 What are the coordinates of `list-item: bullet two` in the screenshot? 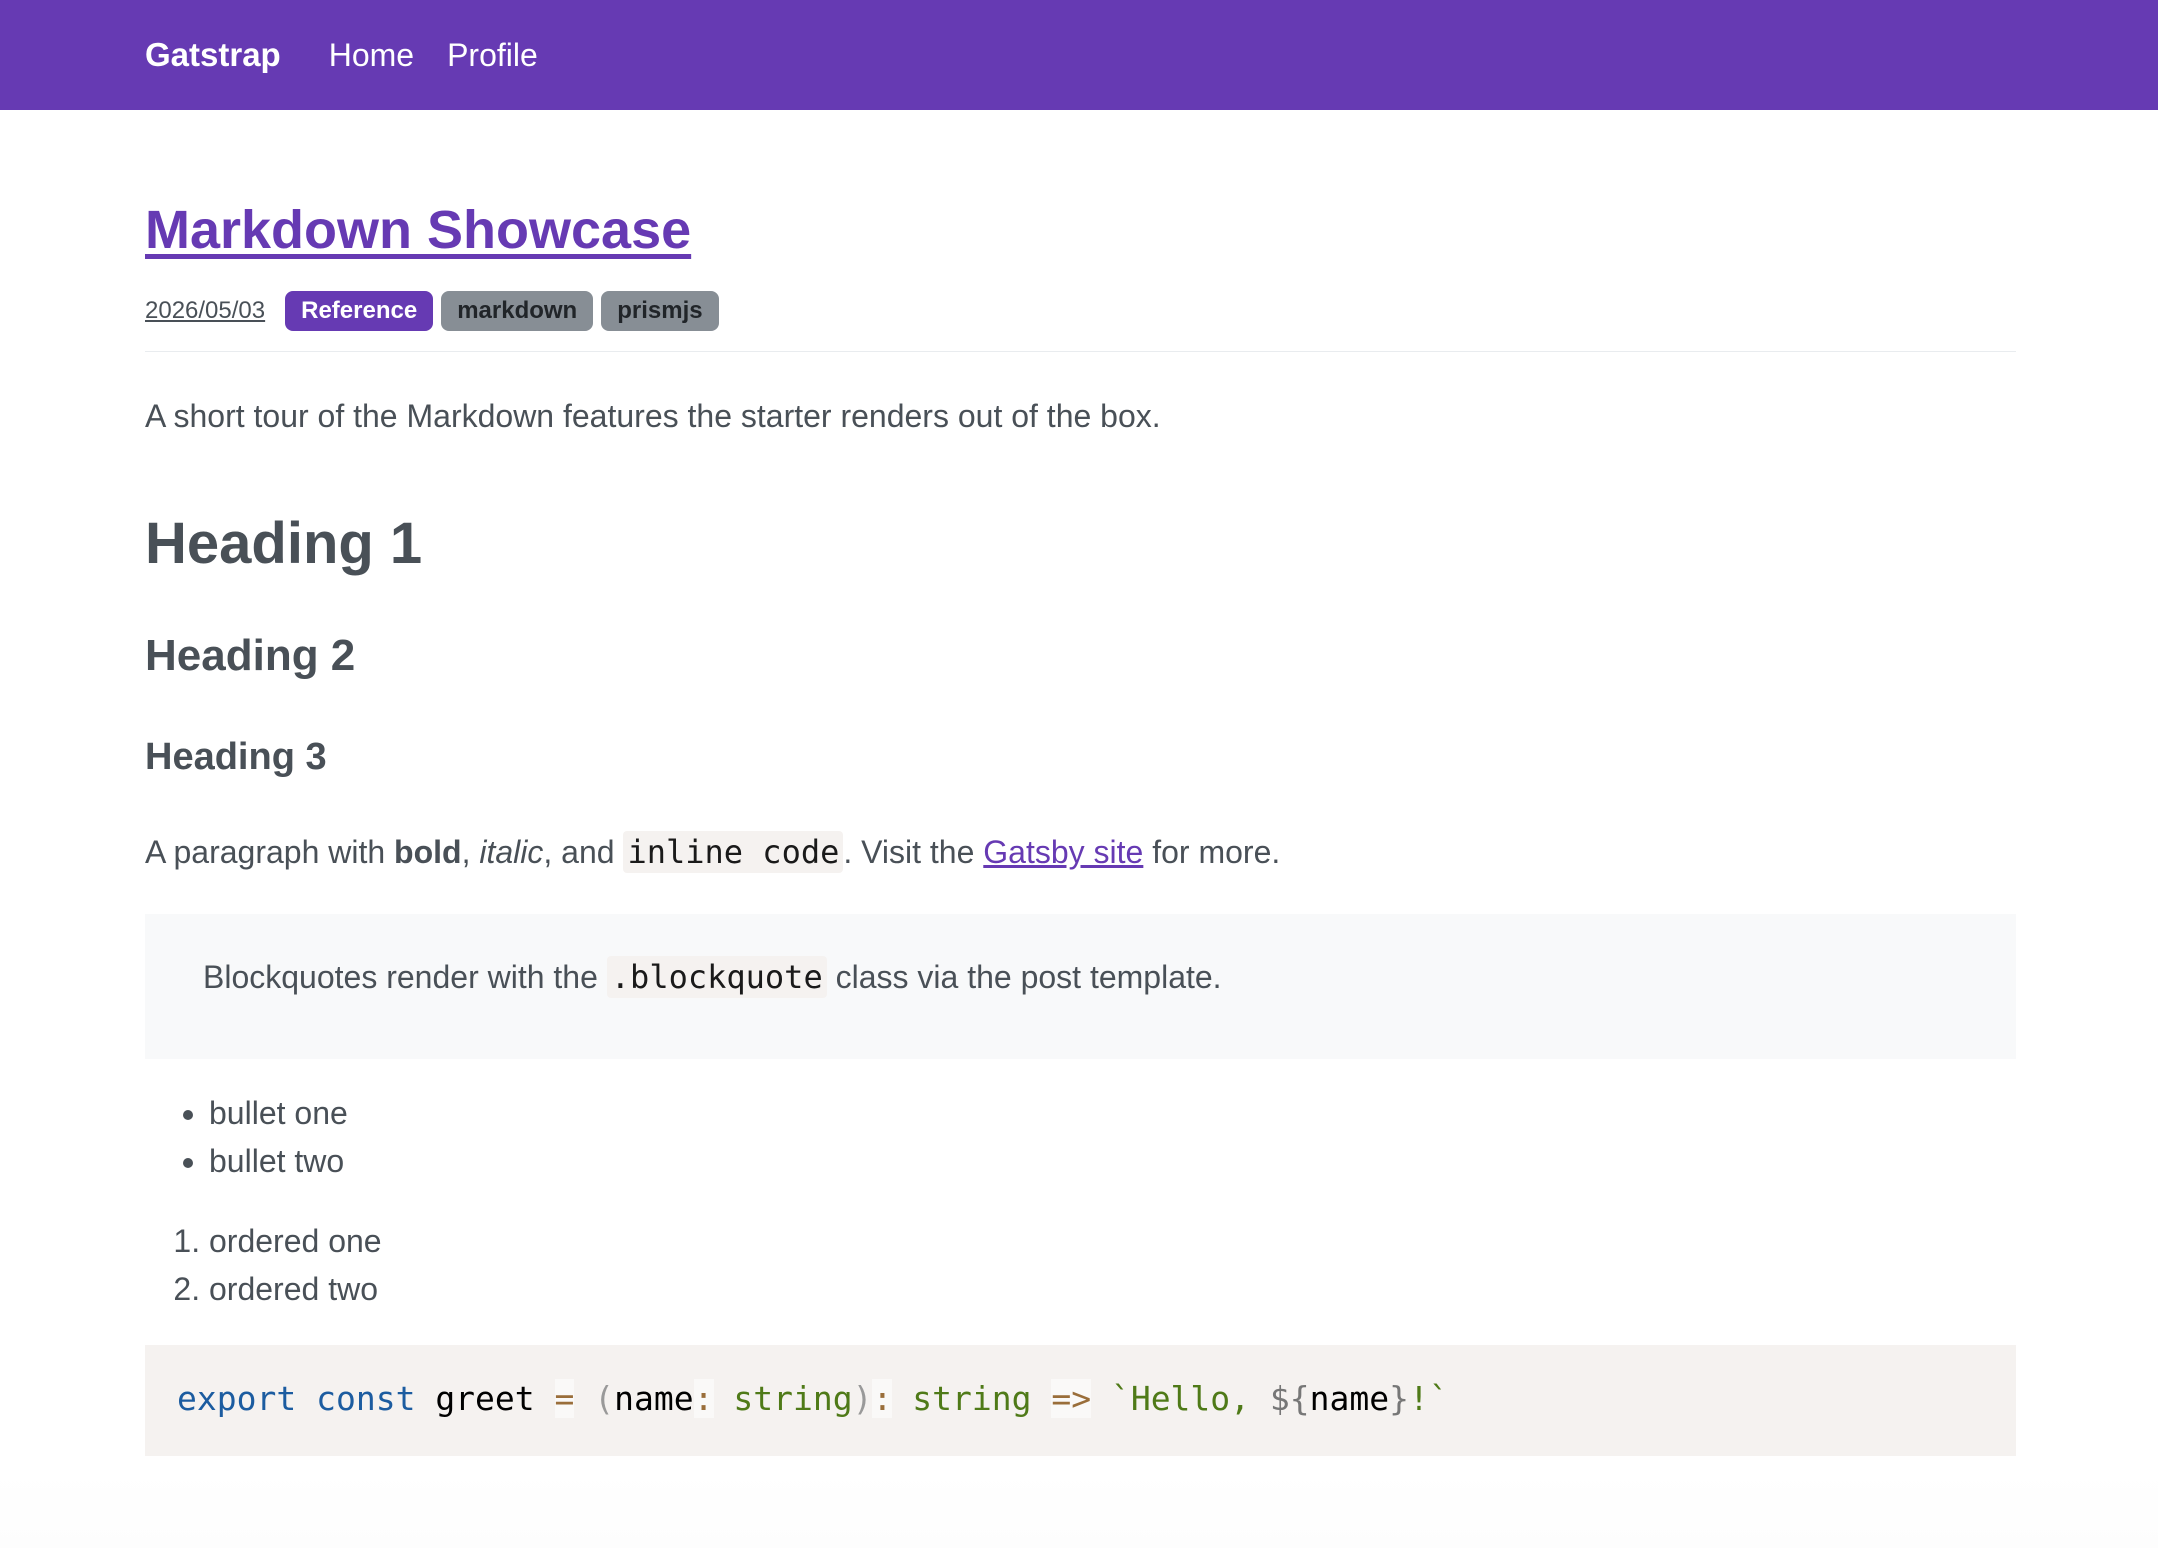 It's located at (1112, 1161).